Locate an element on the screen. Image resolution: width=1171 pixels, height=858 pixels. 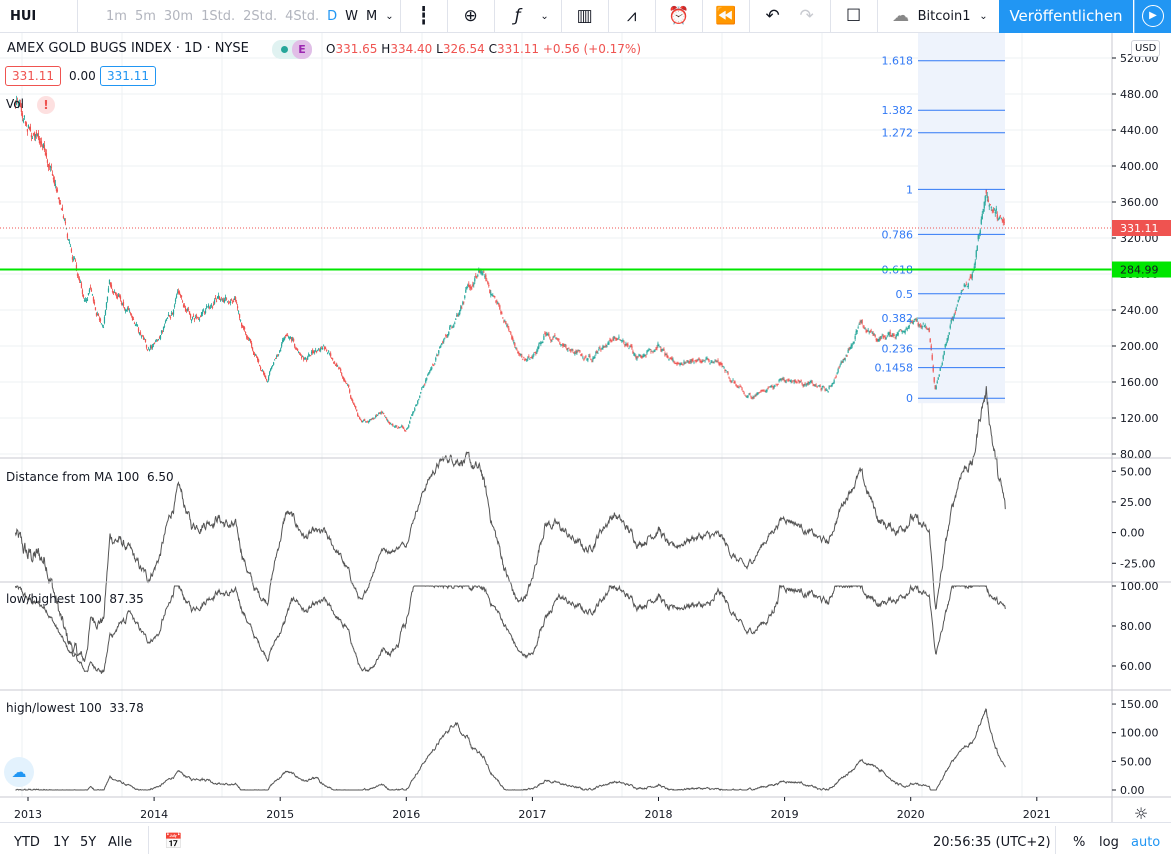
range-ytd: YTD is located at coordinates (27, 842).